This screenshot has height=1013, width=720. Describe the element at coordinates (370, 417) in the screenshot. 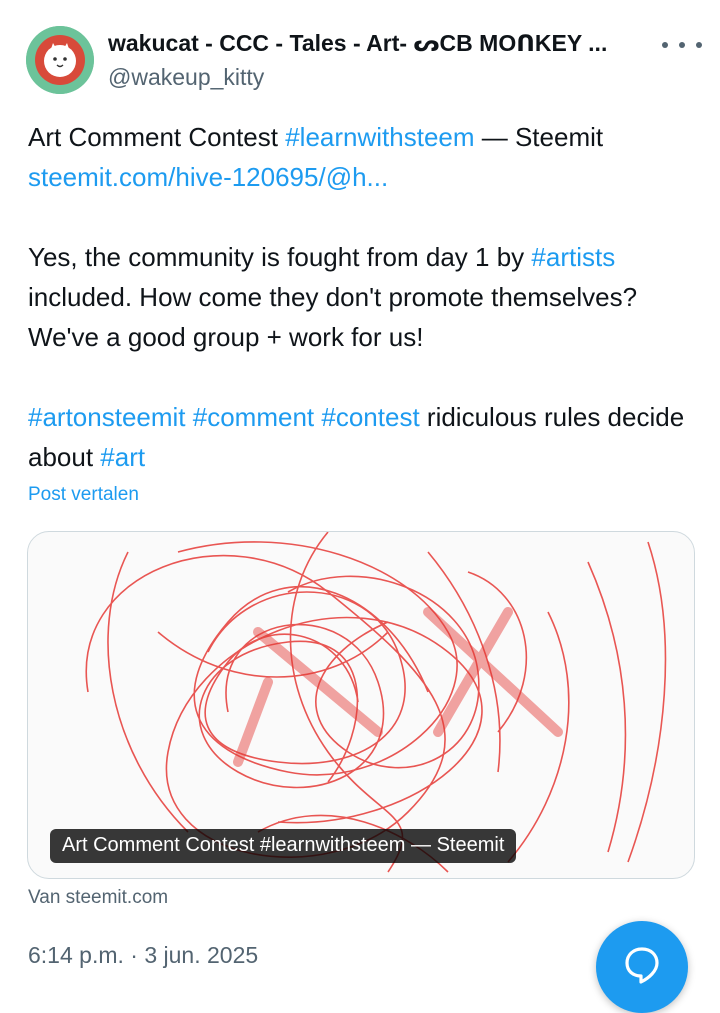

I see `hashtag-link: #contest` at that location.